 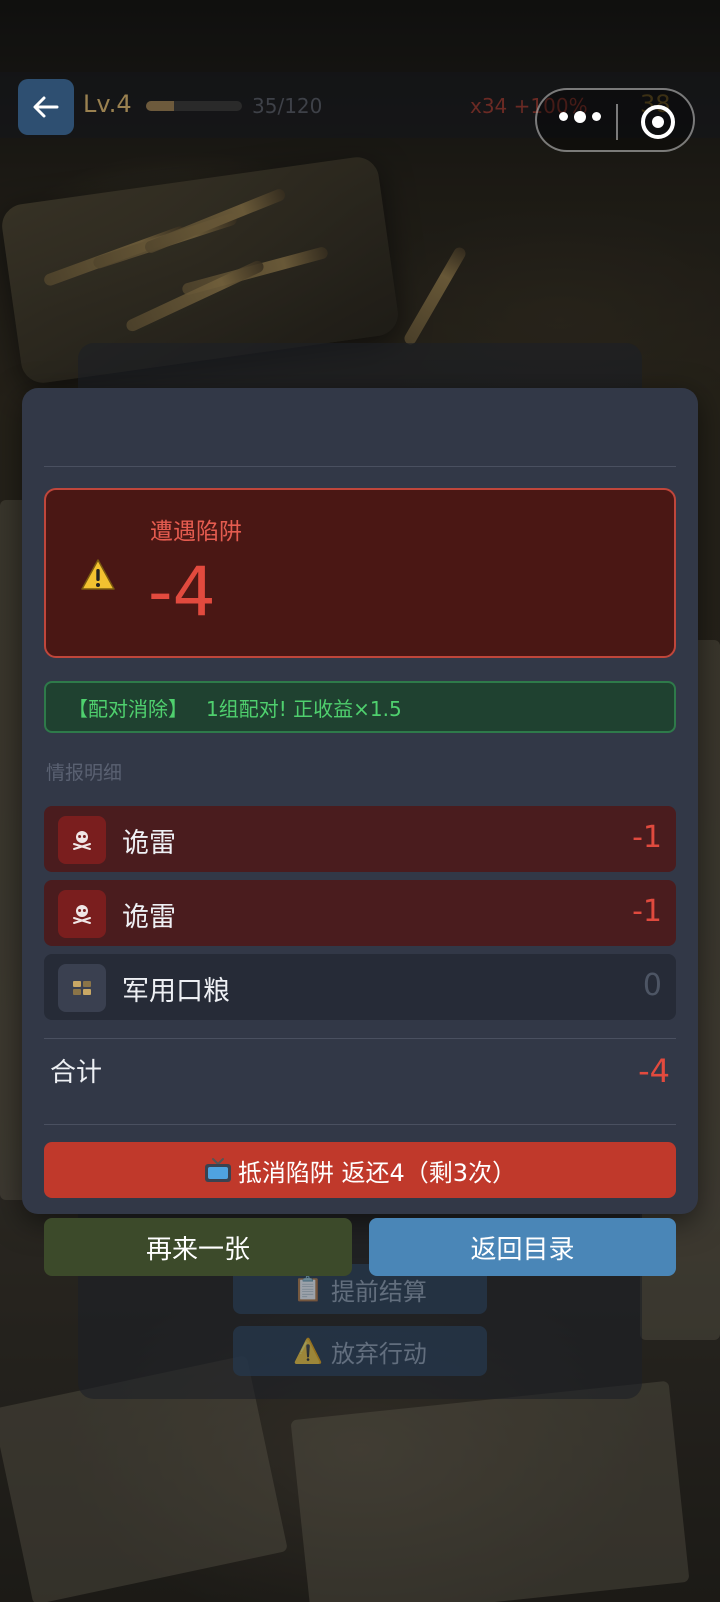 I want to click on trap-card: 遭遇陷阱 -4, so click(x=360, y=573).